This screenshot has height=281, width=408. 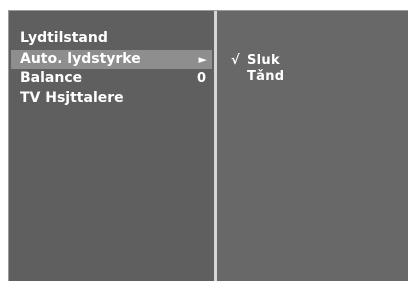 I want to click on option-off: √ Sluk, so click(x=255, y=61).